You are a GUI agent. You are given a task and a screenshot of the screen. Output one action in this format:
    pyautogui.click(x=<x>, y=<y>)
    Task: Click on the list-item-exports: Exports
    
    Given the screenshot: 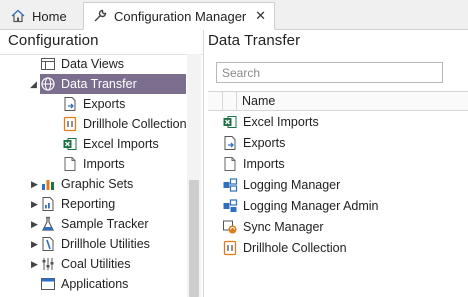 What is the action you would take?
    pyautogui.click(x=253, y=143)
    